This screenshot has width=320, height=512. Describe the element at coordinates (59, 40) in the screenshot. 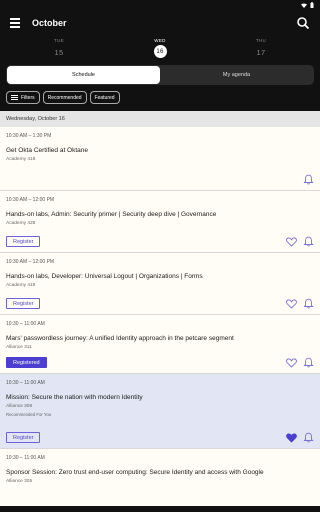

I see `date-dow: TUE` at that location.